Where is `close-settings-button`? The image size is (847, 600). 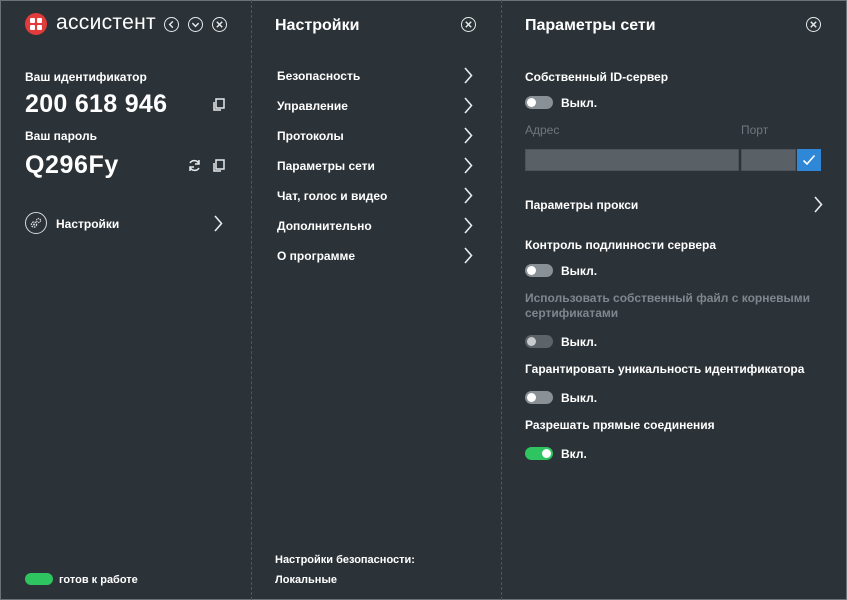 close-settings-button is located at coordinates (468, 24).